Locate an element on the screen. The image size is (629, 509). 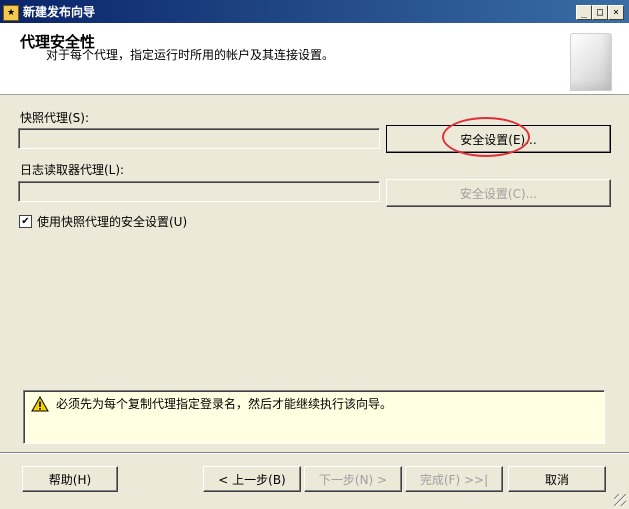
back-button: < 上一步(B) is located at coordinates (252, 479).